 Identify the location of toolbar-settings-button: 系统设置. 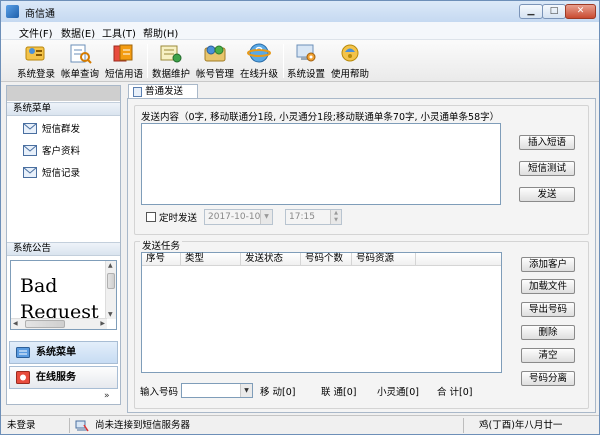
(306, 61).